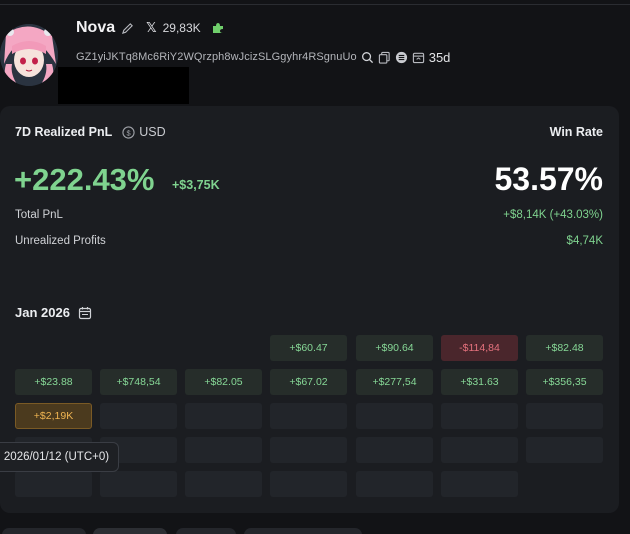  I want to click on calendar-day-cell: +$82.48, so click(564, 348).